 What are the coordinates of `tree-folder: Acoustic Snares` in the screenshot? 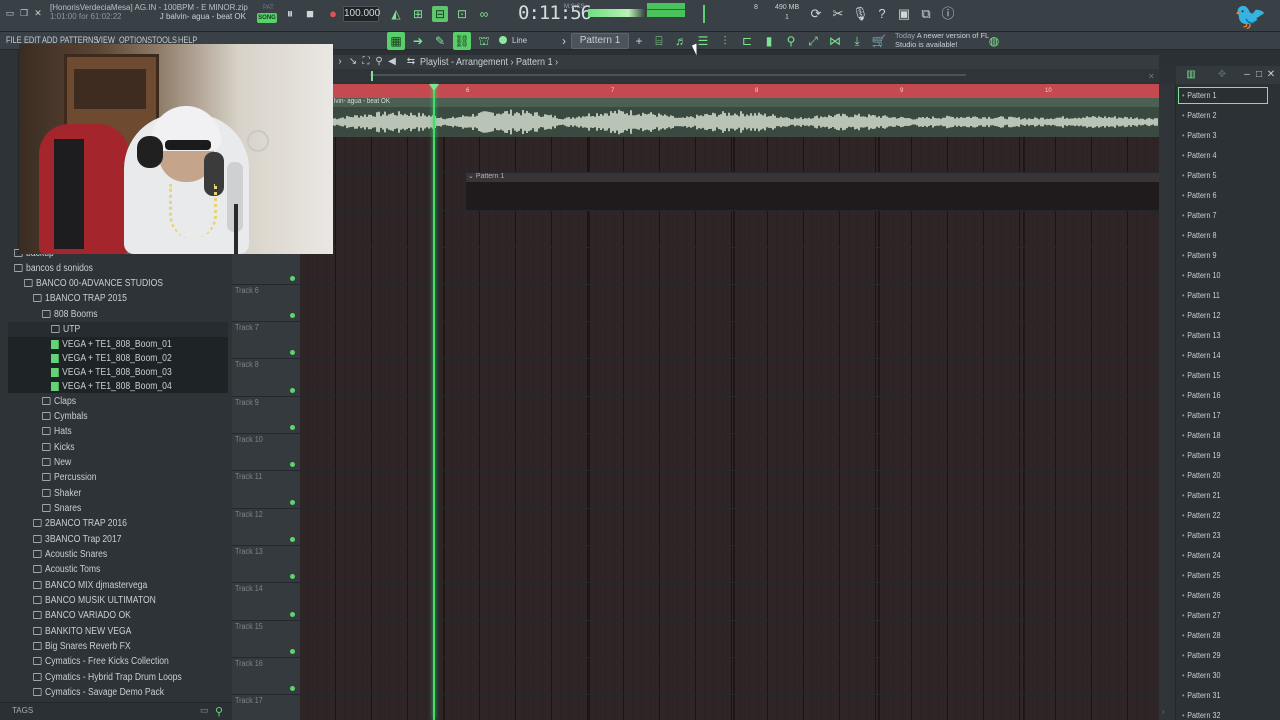 It's located at (70, 555).